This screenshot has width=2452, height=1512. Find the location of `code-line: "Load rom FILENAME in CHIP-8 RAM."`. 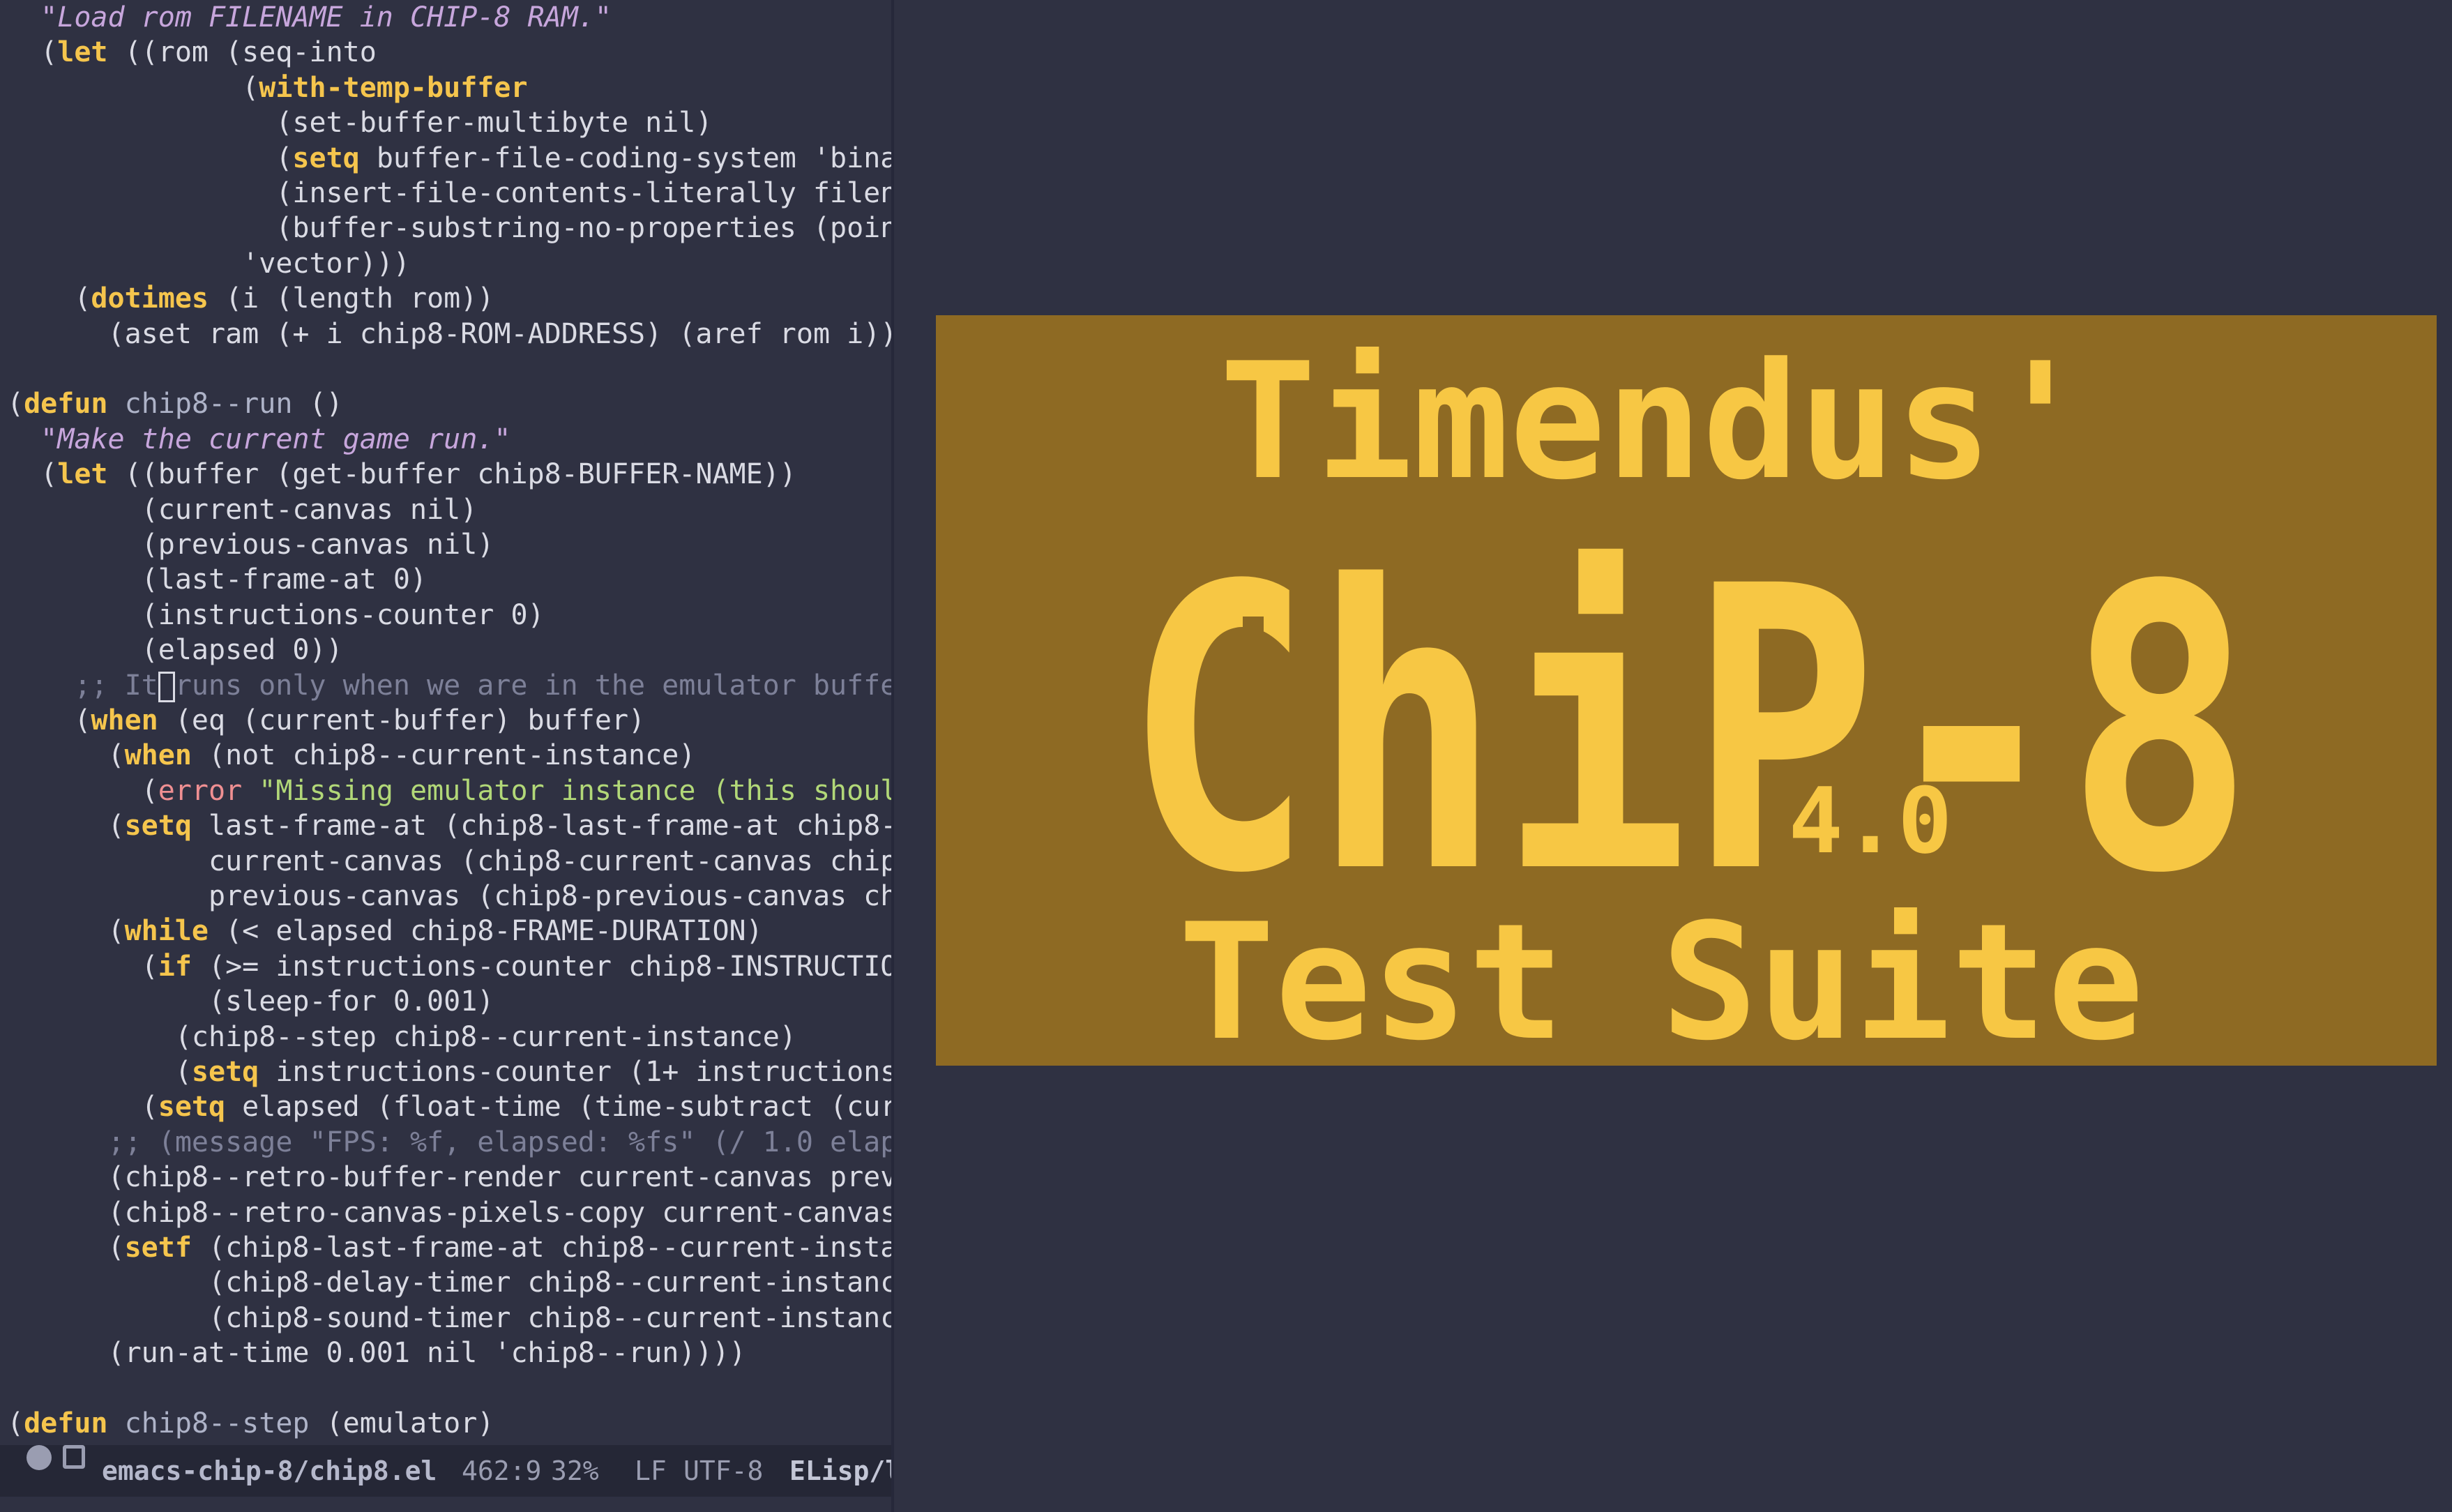

code-line: "Load rom FILENAME in CHIP-8 RAM." is located at coordinates (309, 17).